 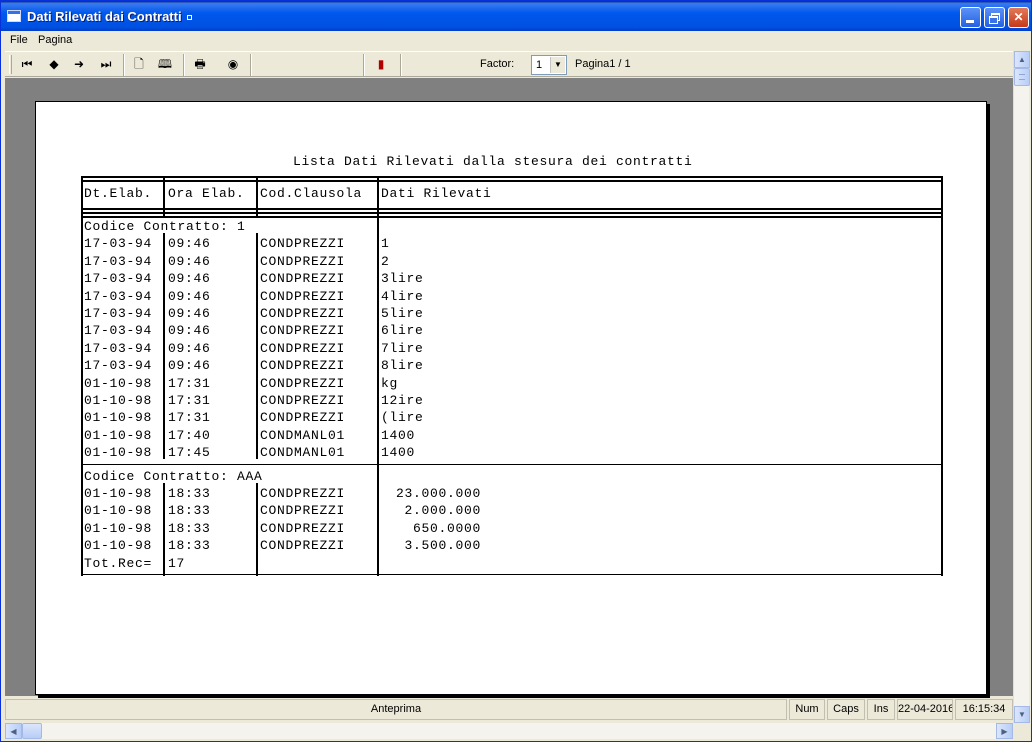 I want to click on status-mode: Anteprima, so click(x=396, y=709).